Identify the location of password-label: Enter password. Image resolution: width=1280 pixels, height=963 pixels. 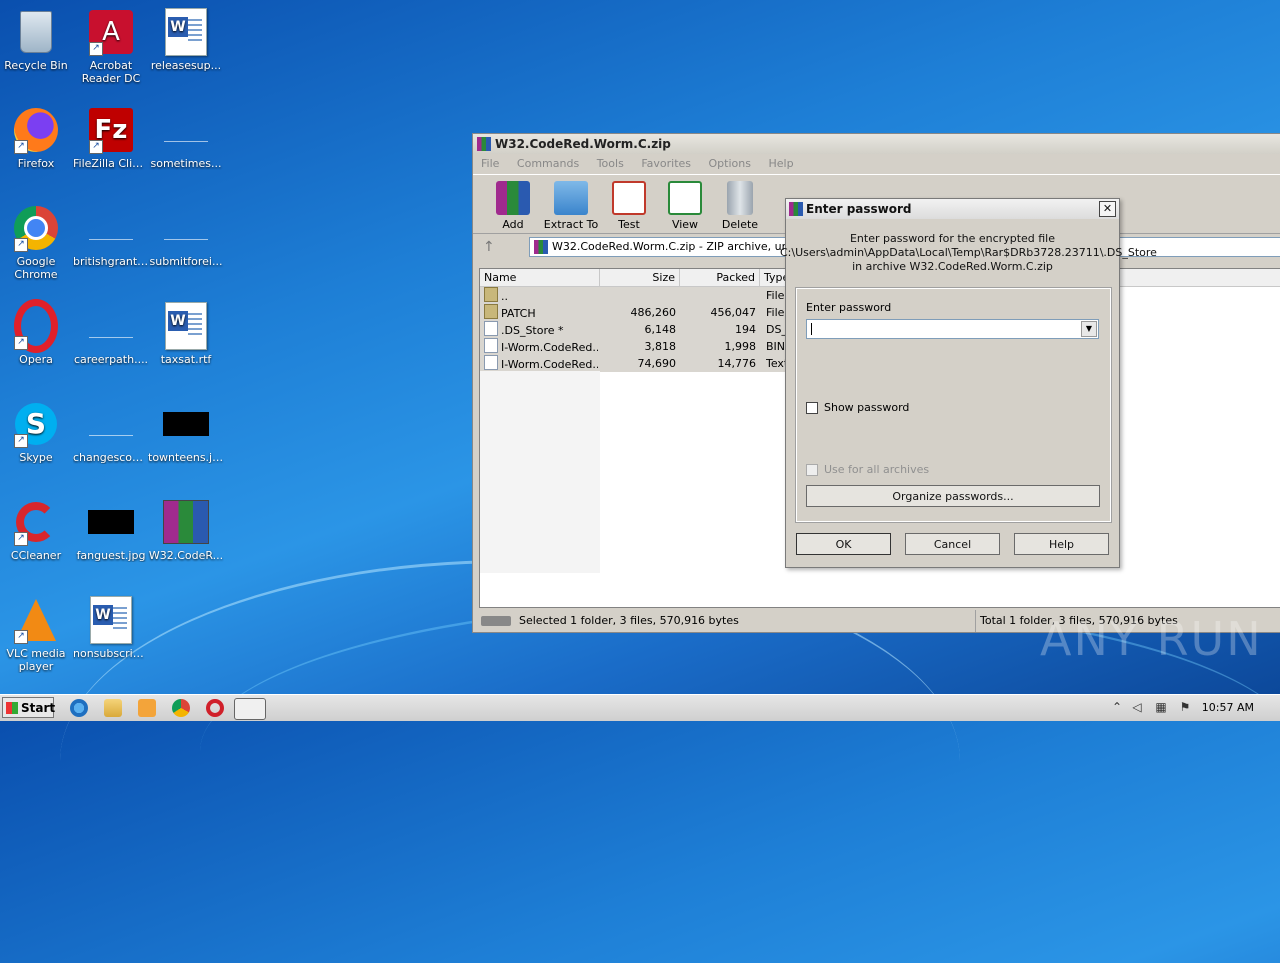
(849, 307).